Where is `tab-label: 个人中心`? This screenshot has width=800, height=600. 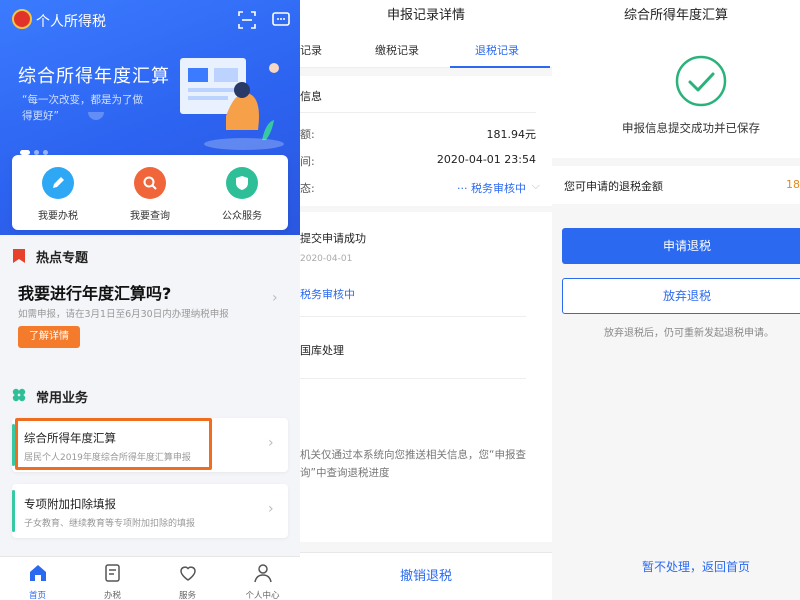
tab-label: 个人中心 is located at coordinates (262, 595).